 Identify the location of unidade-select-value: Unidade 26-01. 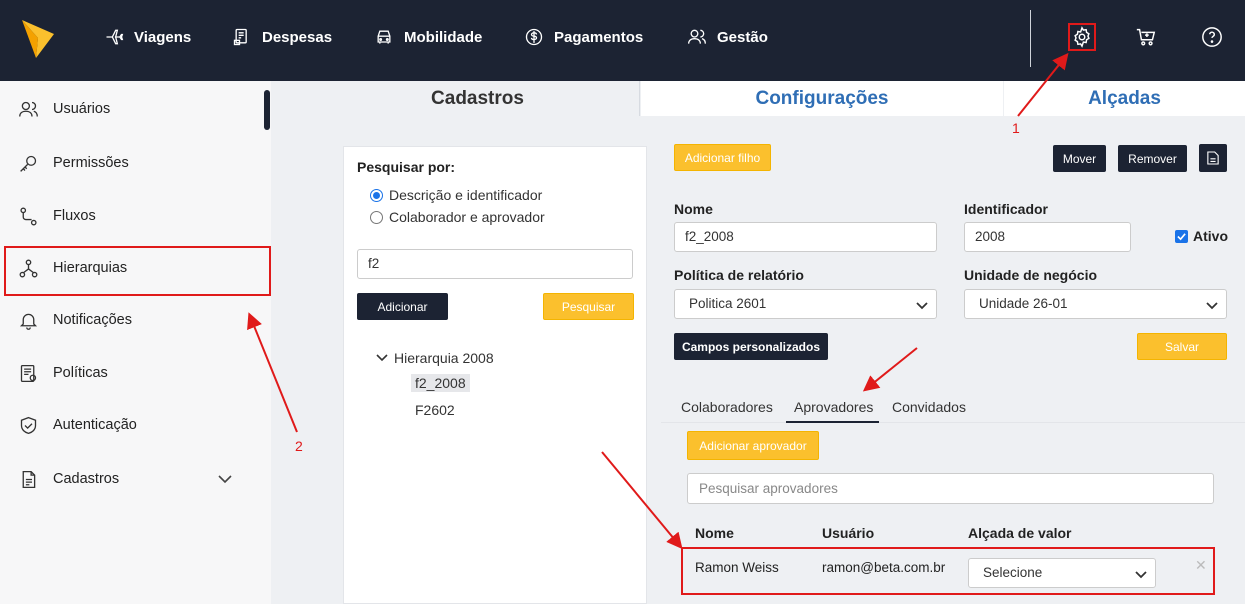
(1023, 303).